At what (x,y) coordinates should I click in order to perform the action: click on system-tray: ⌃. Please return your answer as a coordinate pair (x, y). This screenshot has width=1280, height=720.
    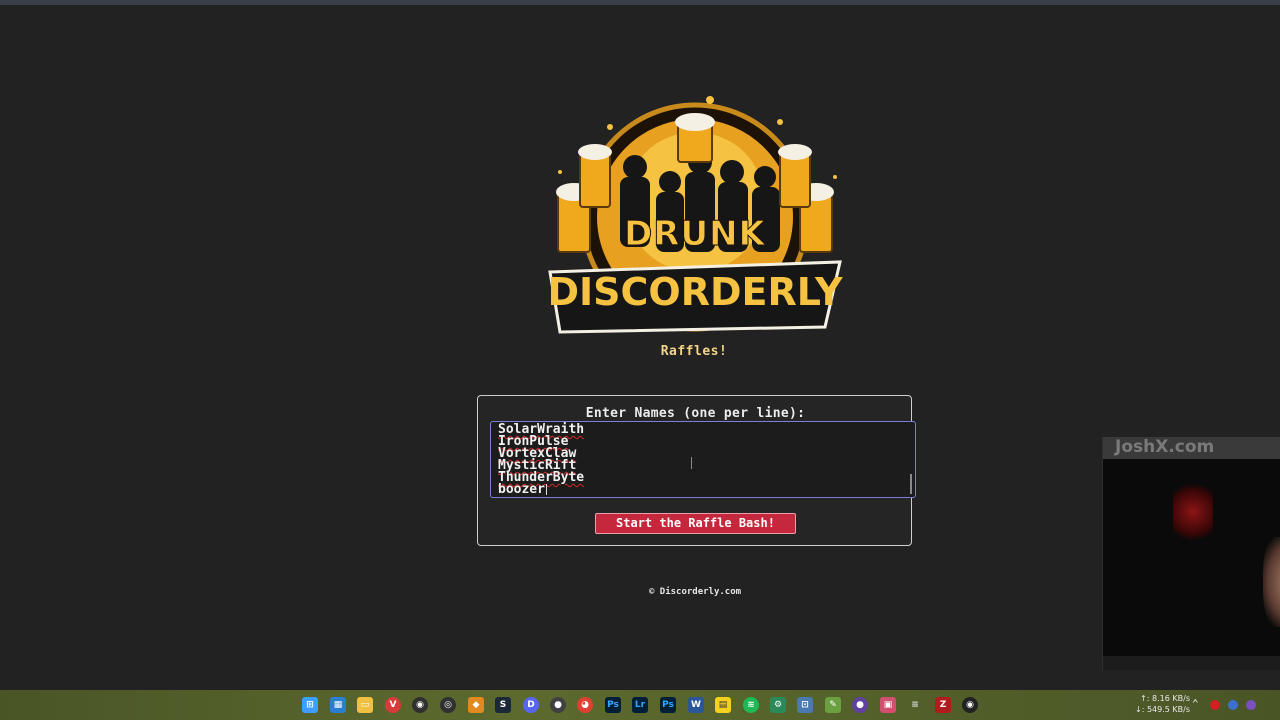
    Looking at the image, I should click on (1232, 705).